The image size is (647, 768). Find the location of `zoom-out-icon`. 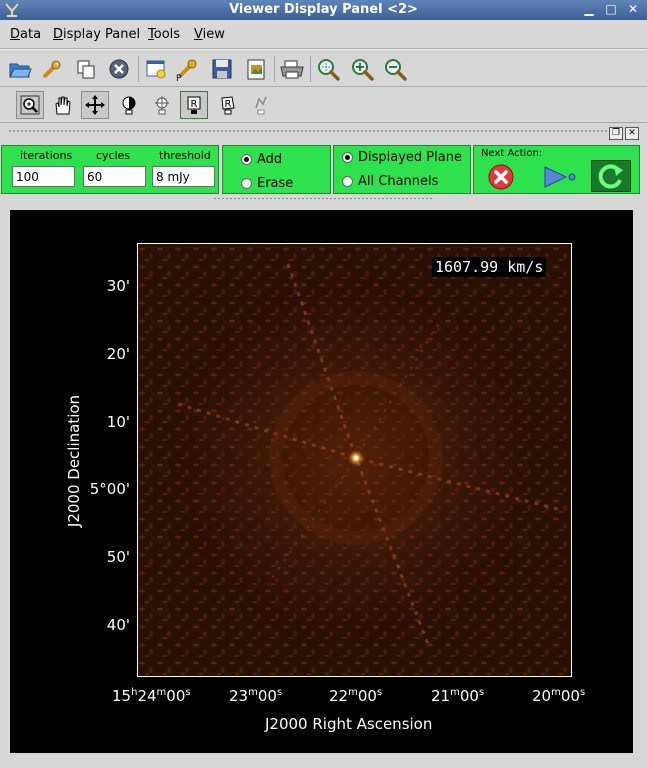

zoom-out-icon is located at coordinates (395, 69).